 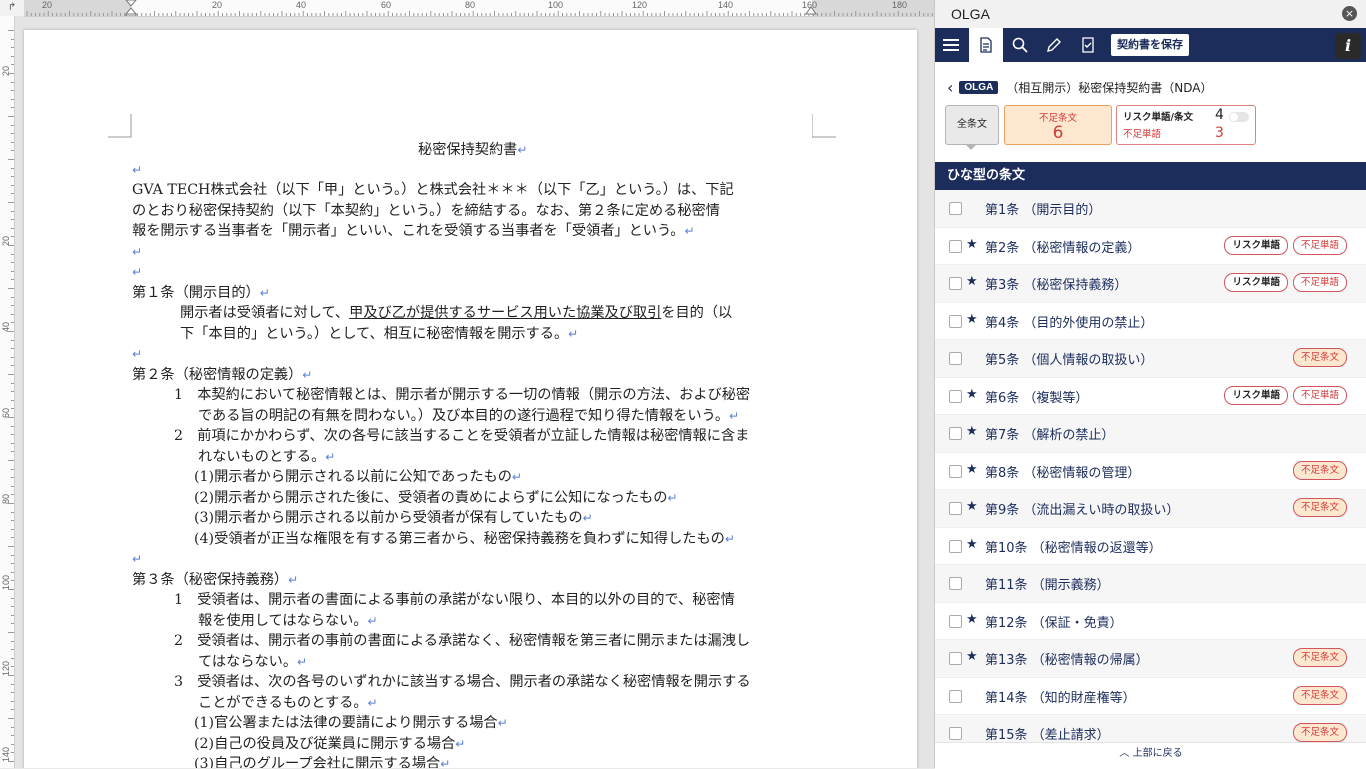 I want to click on clause-row: 第14条 （知的財産権等） 不足条文, so click(x=1150, y=696).